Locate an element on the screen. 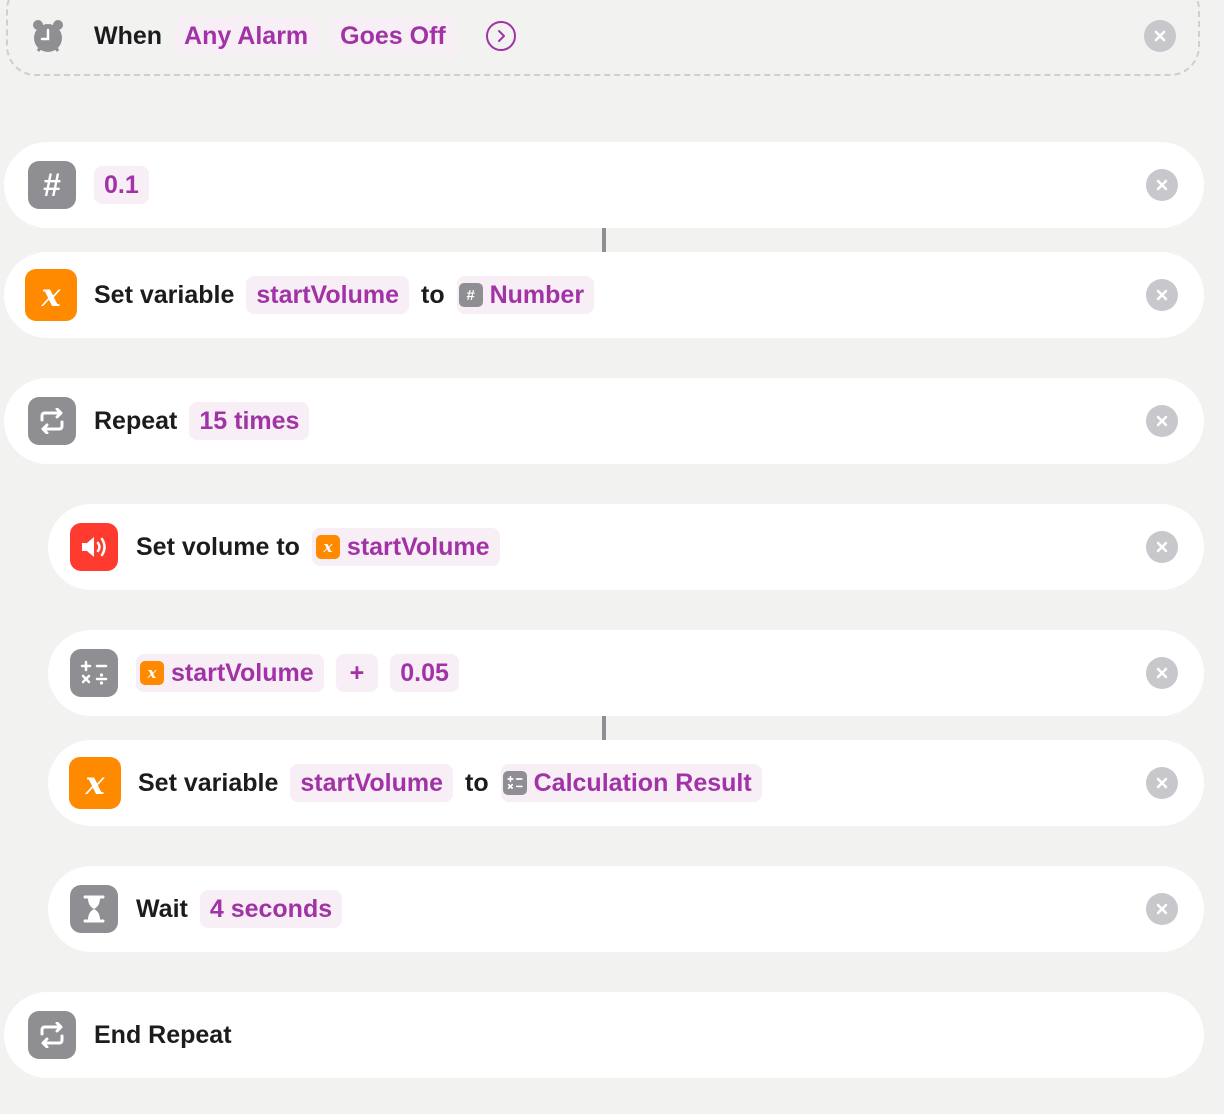  action-set-variable: x Set variable startVolume to # Number is located at coordinates (604, 295).